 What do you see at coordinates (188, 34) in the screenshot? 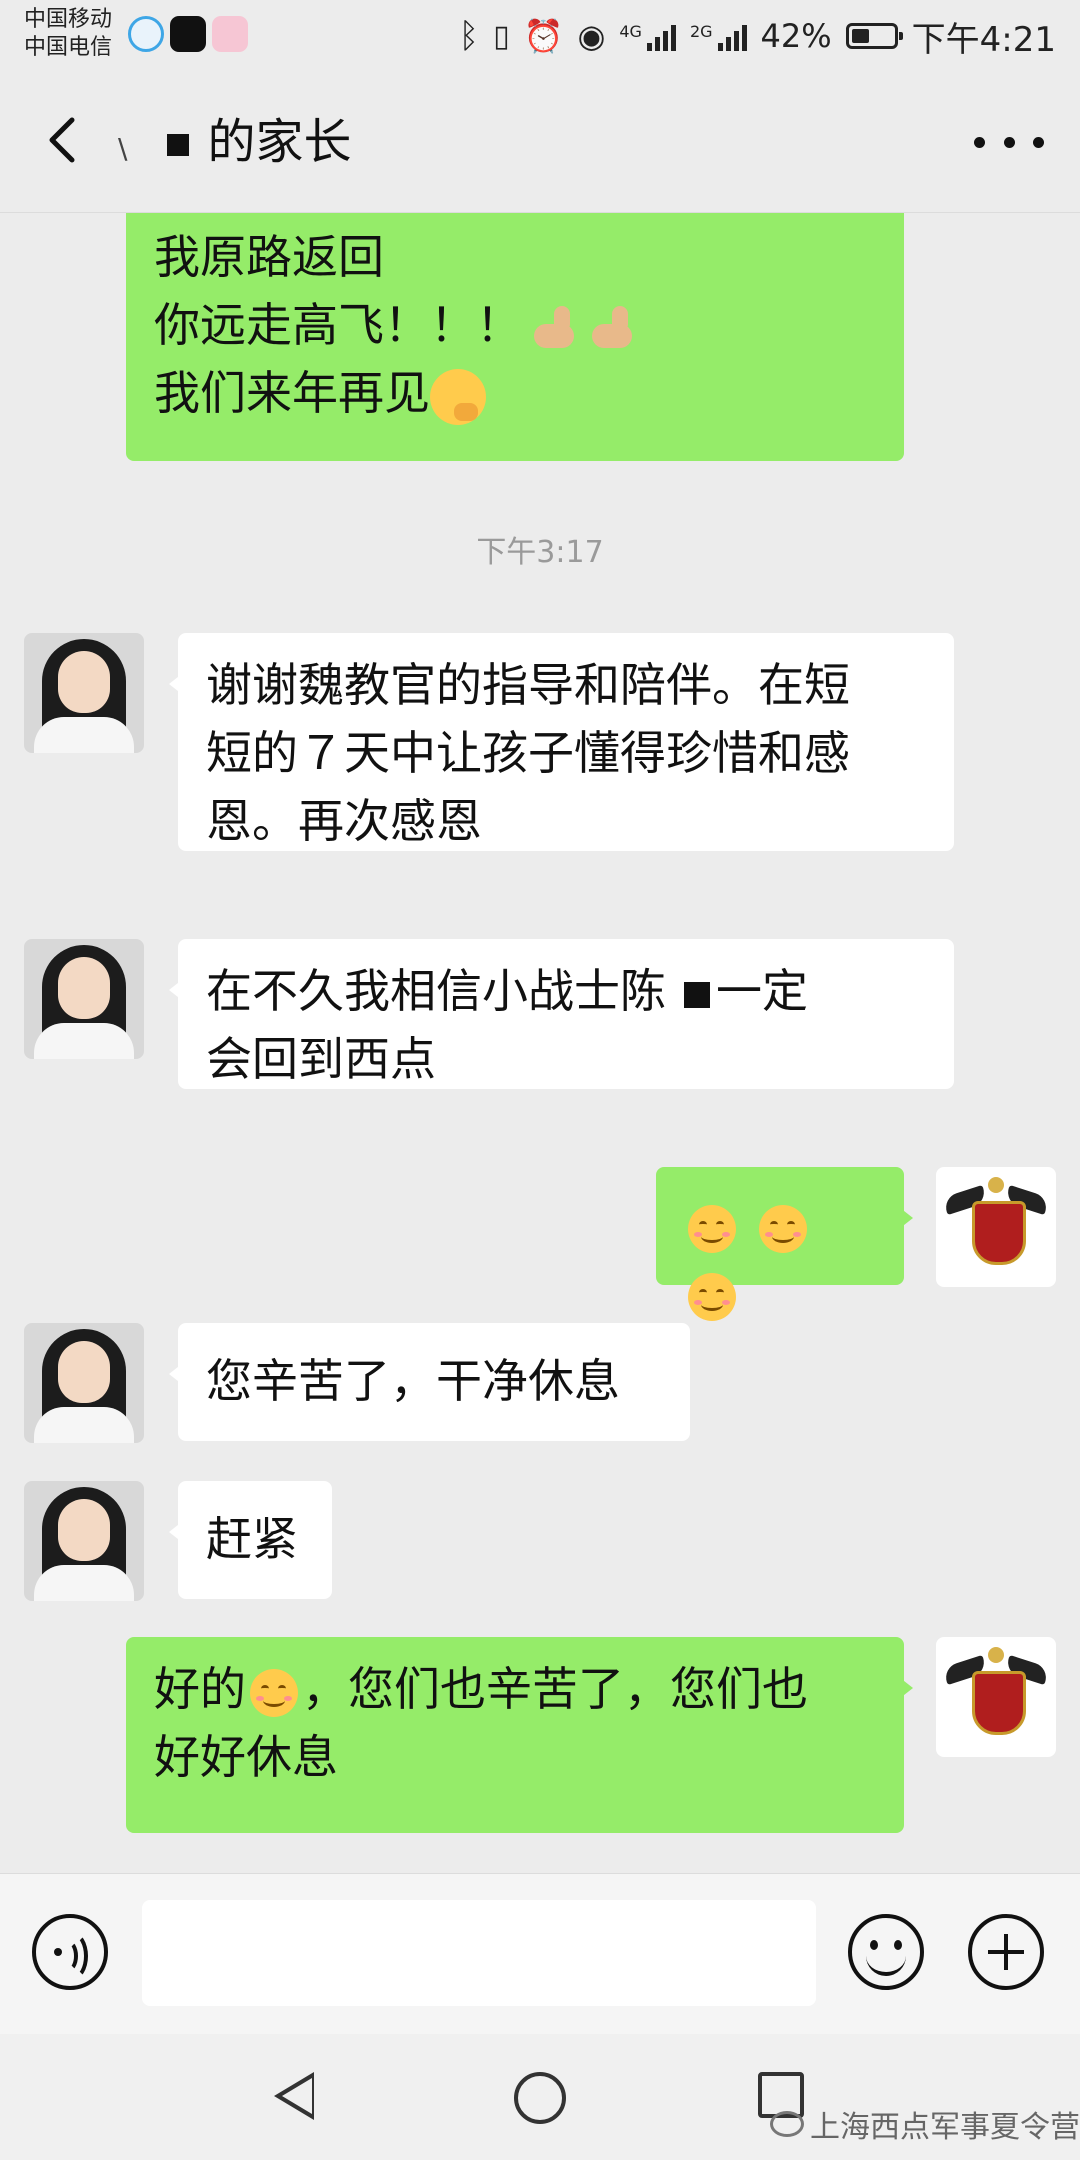
I see `douyin-icon` at bounding box center [188, 34].